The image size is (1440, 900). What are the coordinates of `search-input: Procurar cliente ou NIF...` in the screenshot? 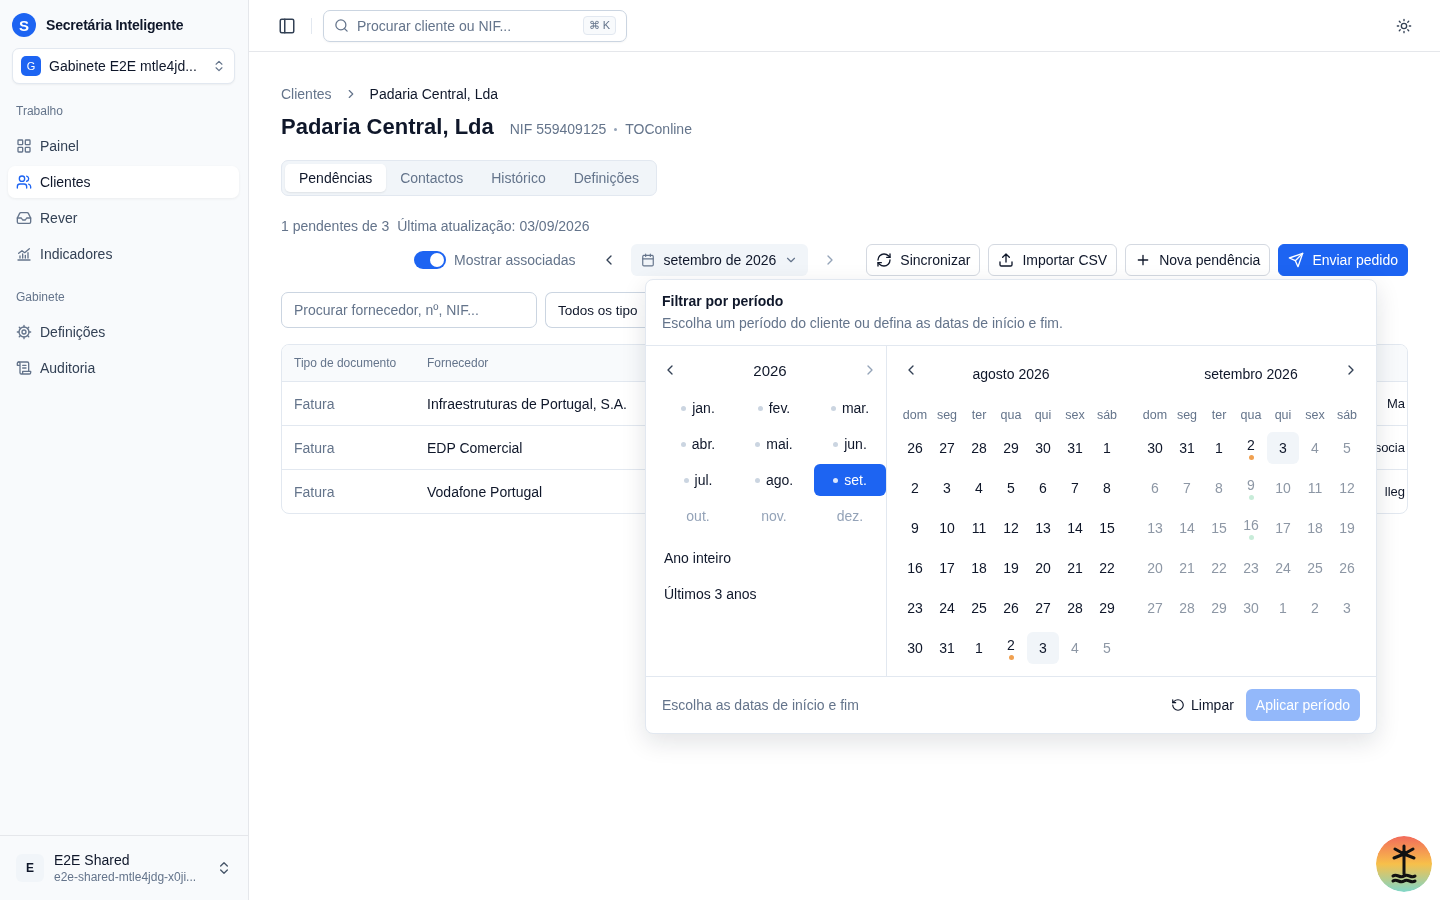 It's located at (466, 25).